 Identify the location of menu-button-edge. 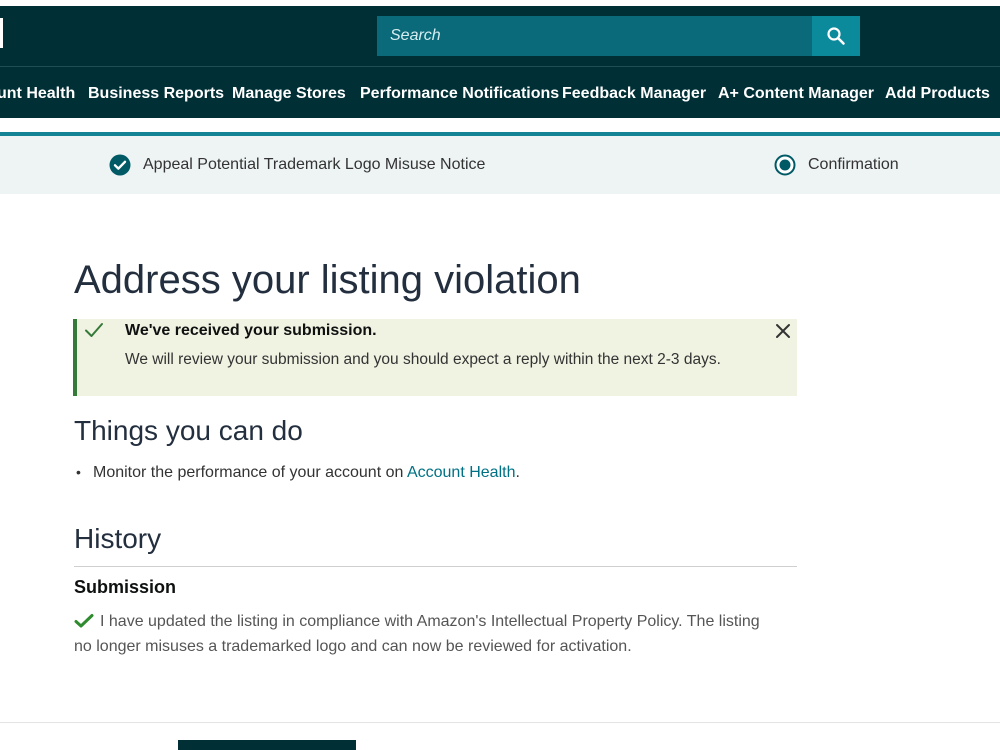
(1, 33).